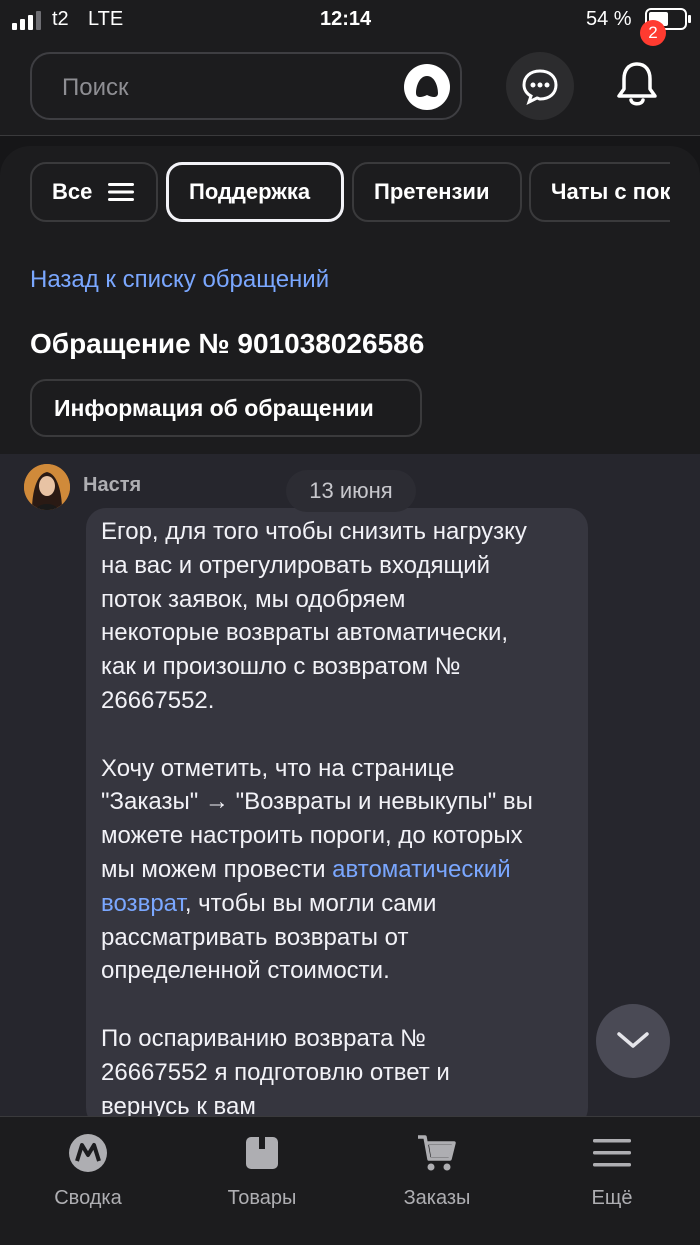  I want to click on clock: 12:14, so click(346, 19).